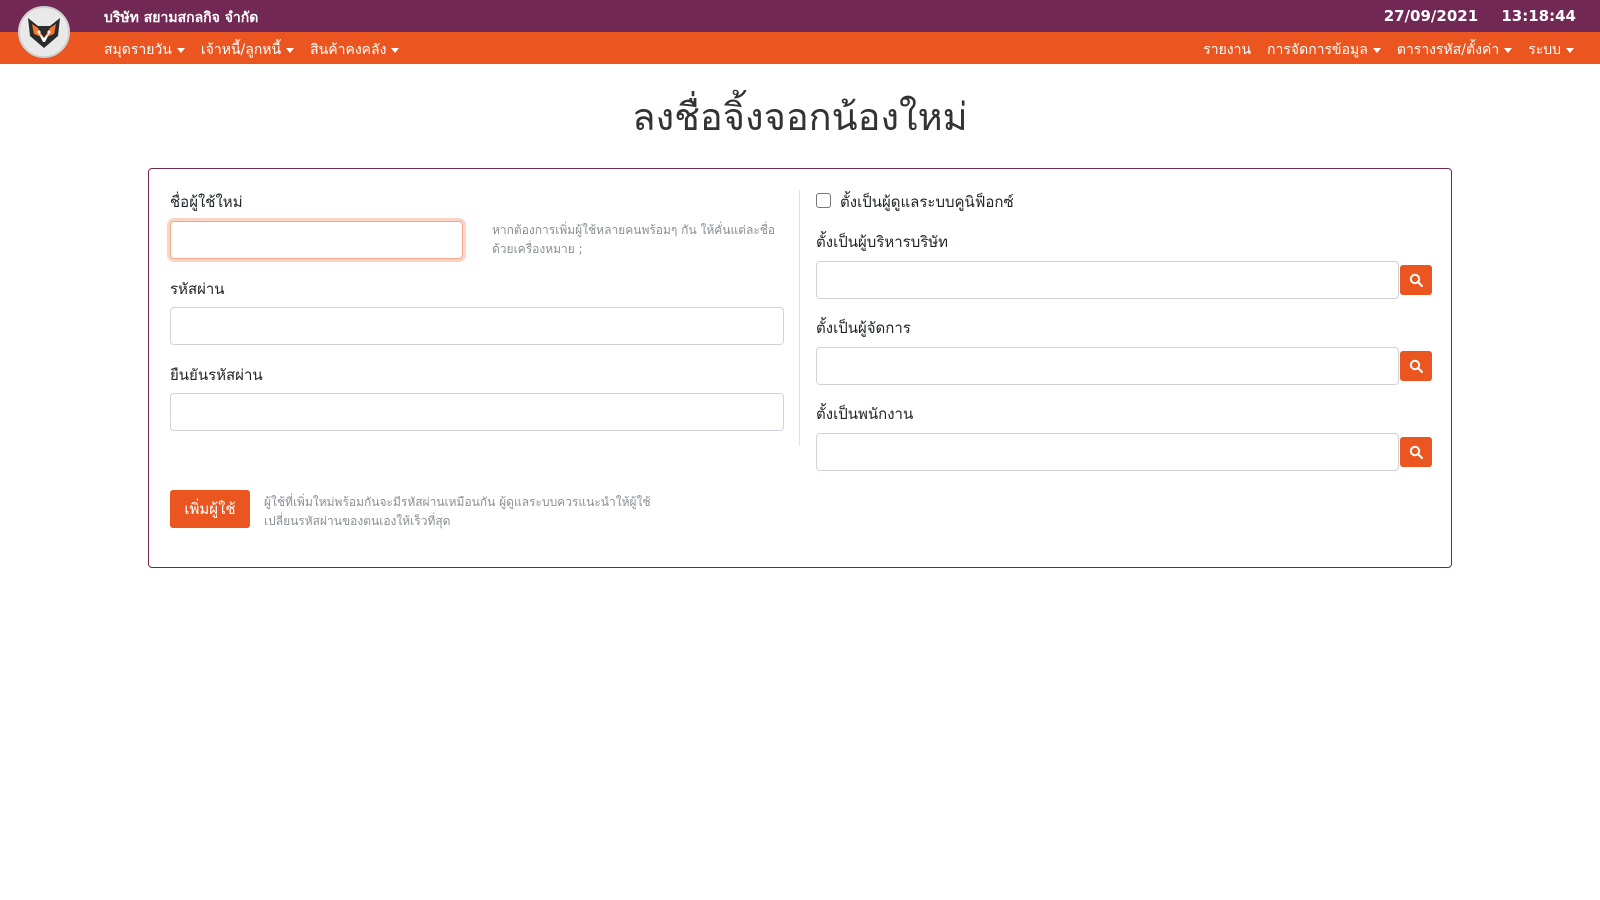 The width and height of the screenshot is (1600, 900). What do you see at coordinates (181, 18) in the screenshot?
I see `company-name: บริษัท สยามสกลกิจ จำกัด` at bounding box center [181, 18].